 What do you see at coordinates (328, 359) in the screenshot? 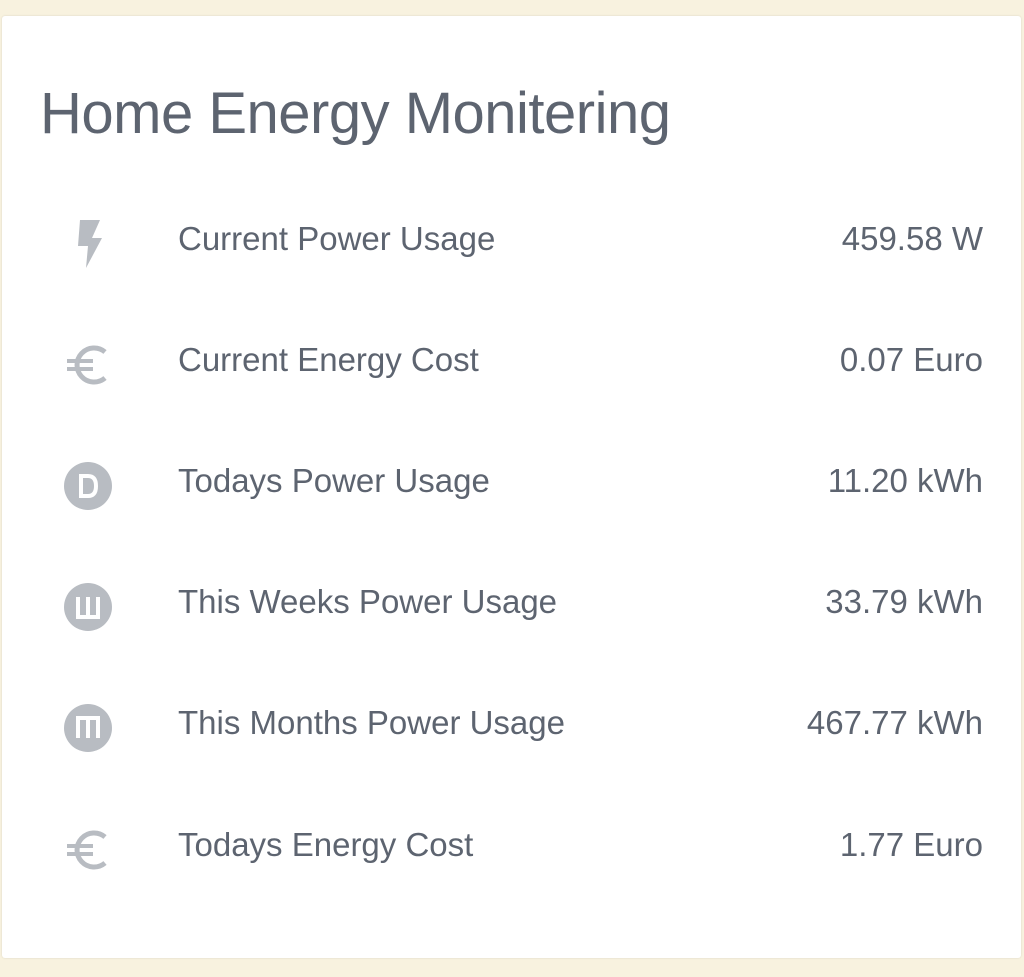
I see `entity-label: Current Energy Cost` at bounding box center [328, 359].